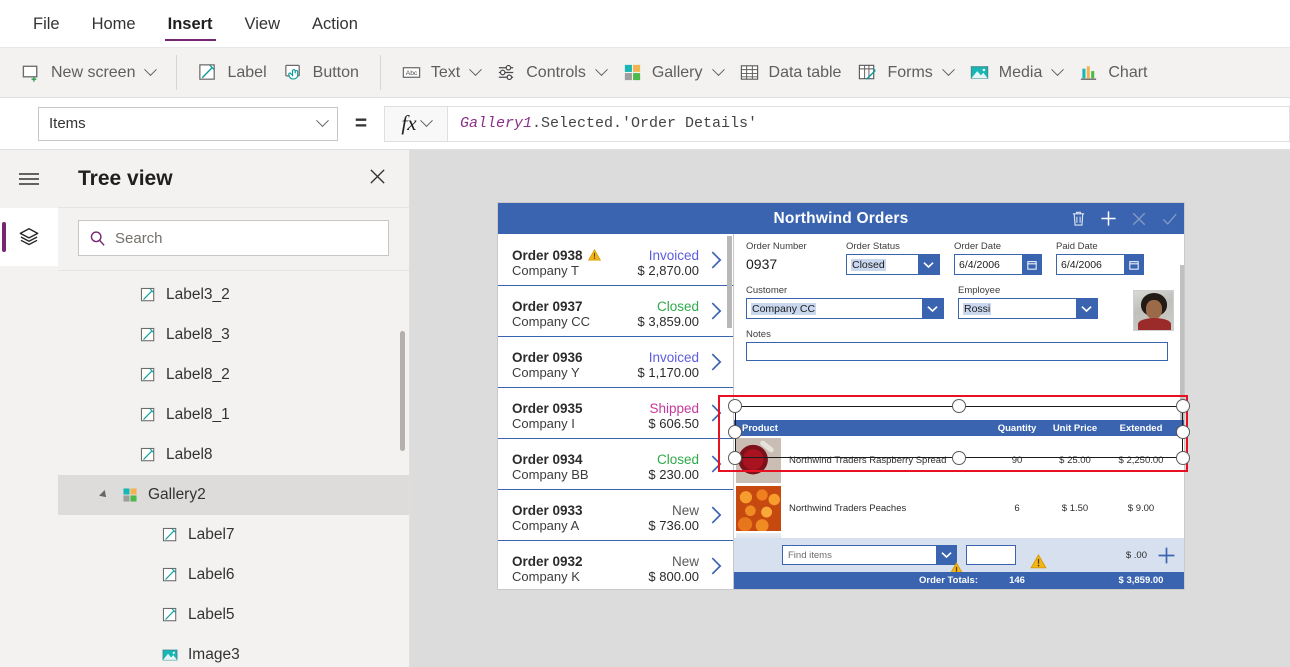 This screenshot has height=667, width=1290. Describe the element at coordinates (233, 495) in the screenshot. I see `tree-node-gallery2: Gallery2` at that location.